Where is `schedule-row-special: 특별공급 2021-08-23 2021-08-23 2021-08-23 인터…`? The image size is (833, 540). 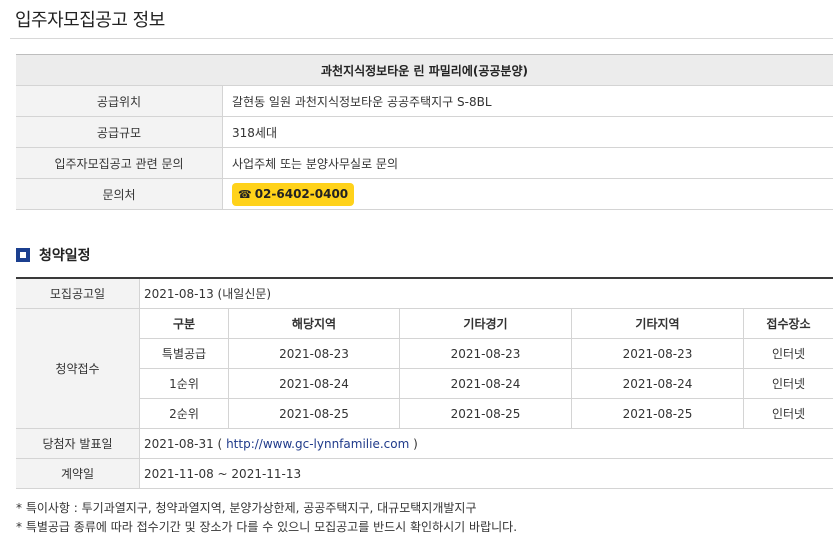
schedule-row-special: 특별공급 2021-08-23 2021-08-23 2021-08-23 인터… is located at coordinates (424, 353).